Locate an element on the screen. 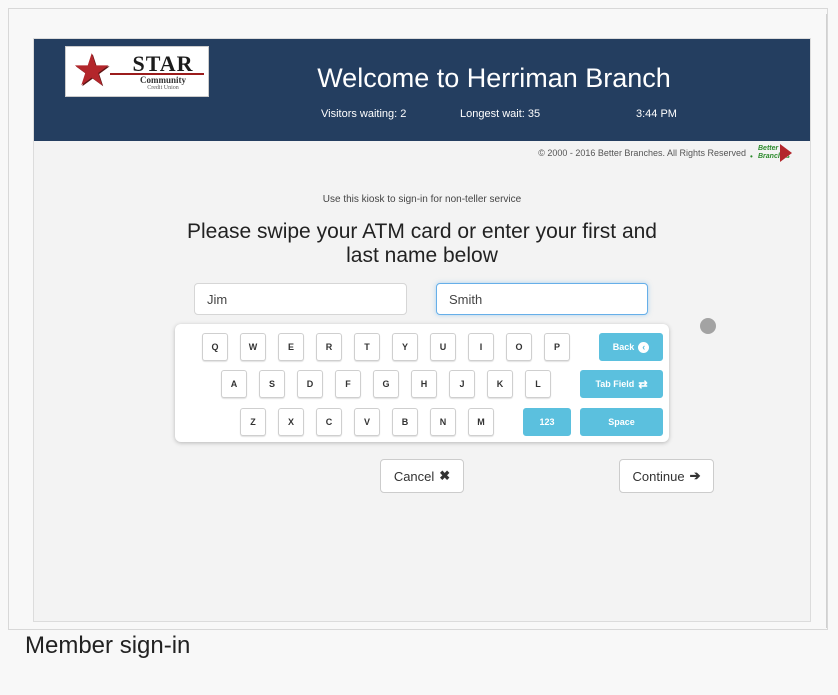 This screenshot has width=838, height=695. clock-time: 3:44 PM is located at coordinates (656, 114).